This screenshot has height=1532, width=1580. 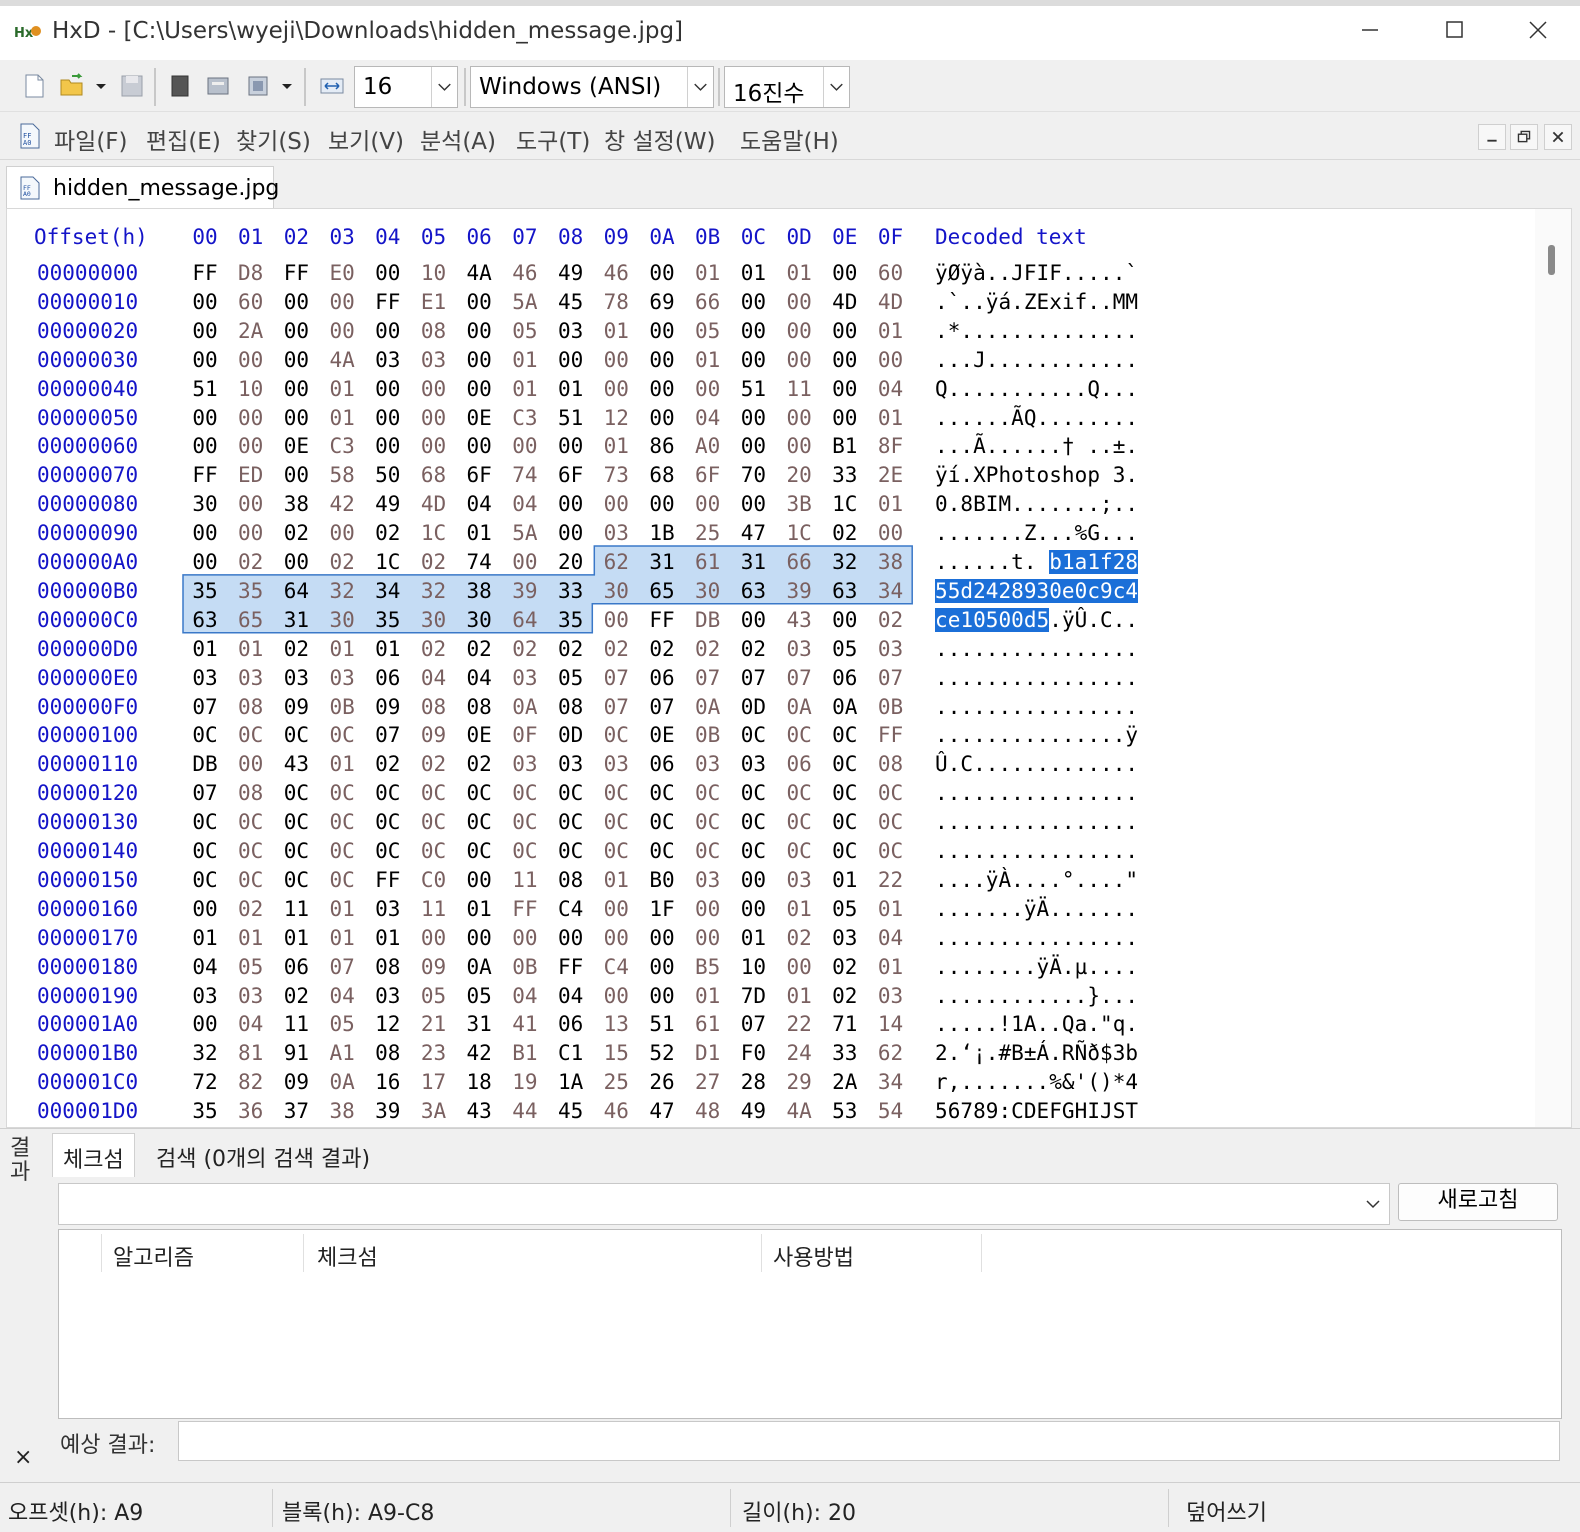 What do you see at coordinates (813, 1256) in the screenshot?
I see `column-header-usage: 사용방법` at bounding box center [813, 1256].